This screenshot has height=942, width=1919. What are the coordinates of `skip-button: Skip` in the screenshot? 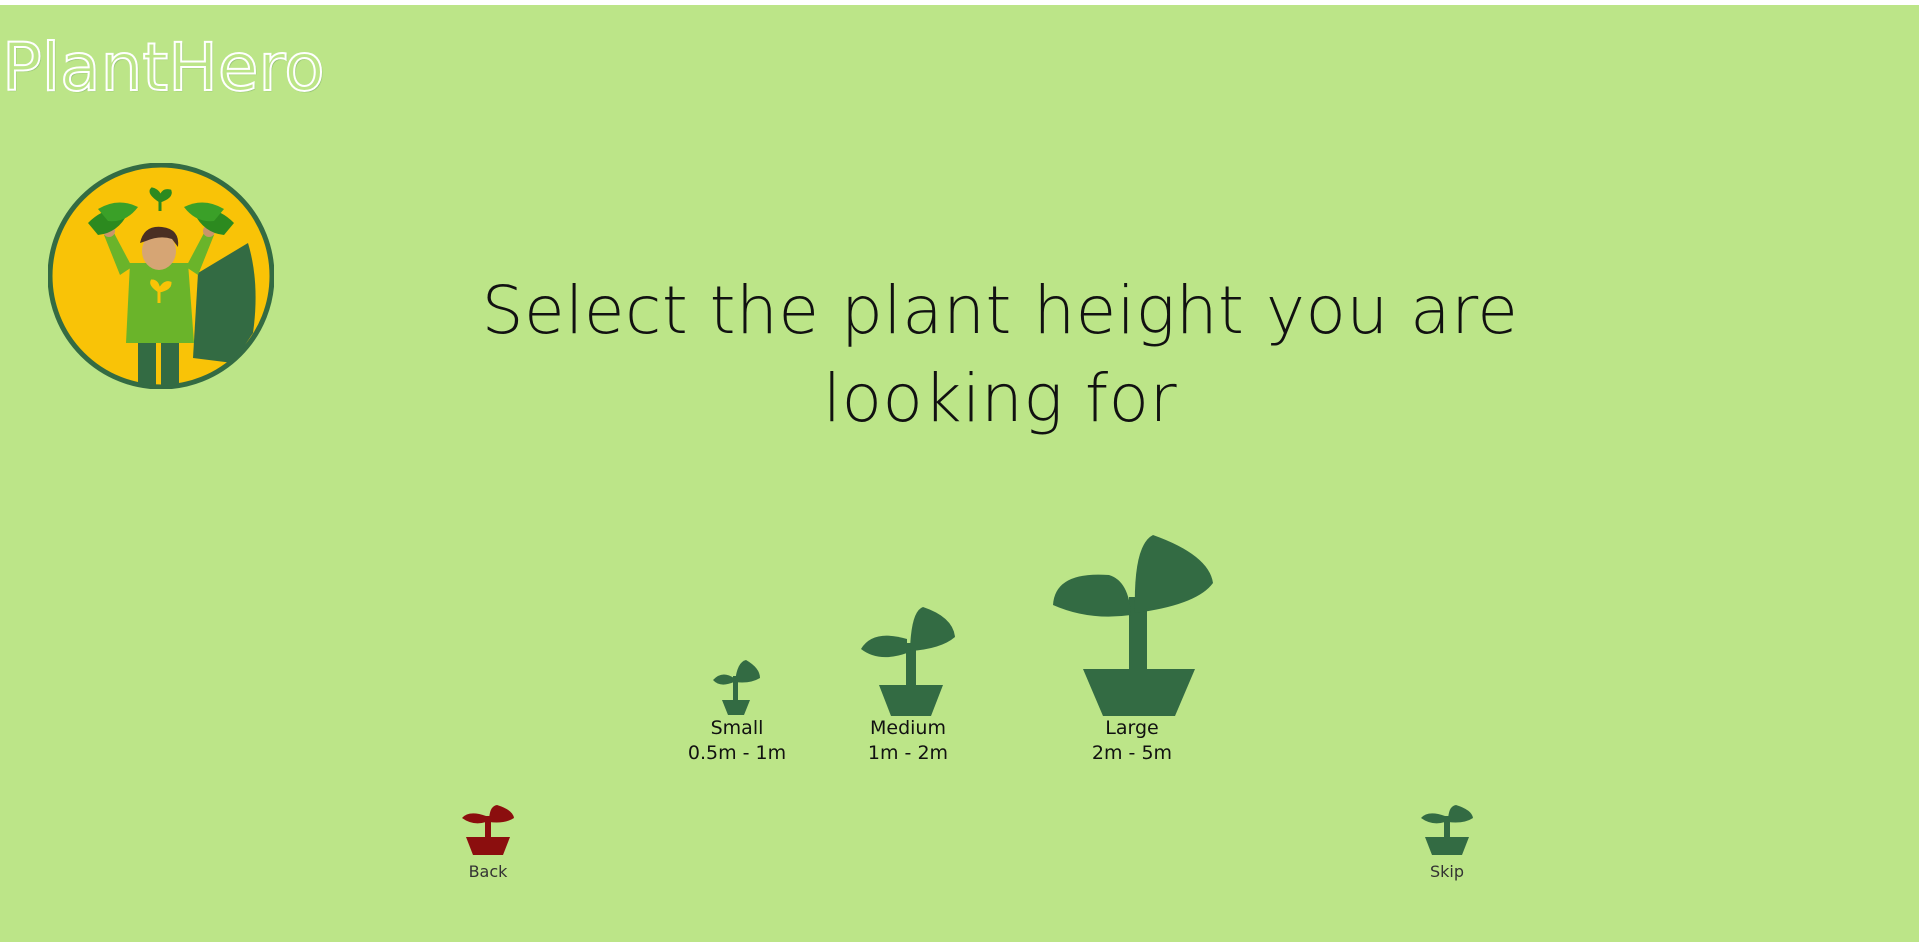 It's located at (1447, 842).